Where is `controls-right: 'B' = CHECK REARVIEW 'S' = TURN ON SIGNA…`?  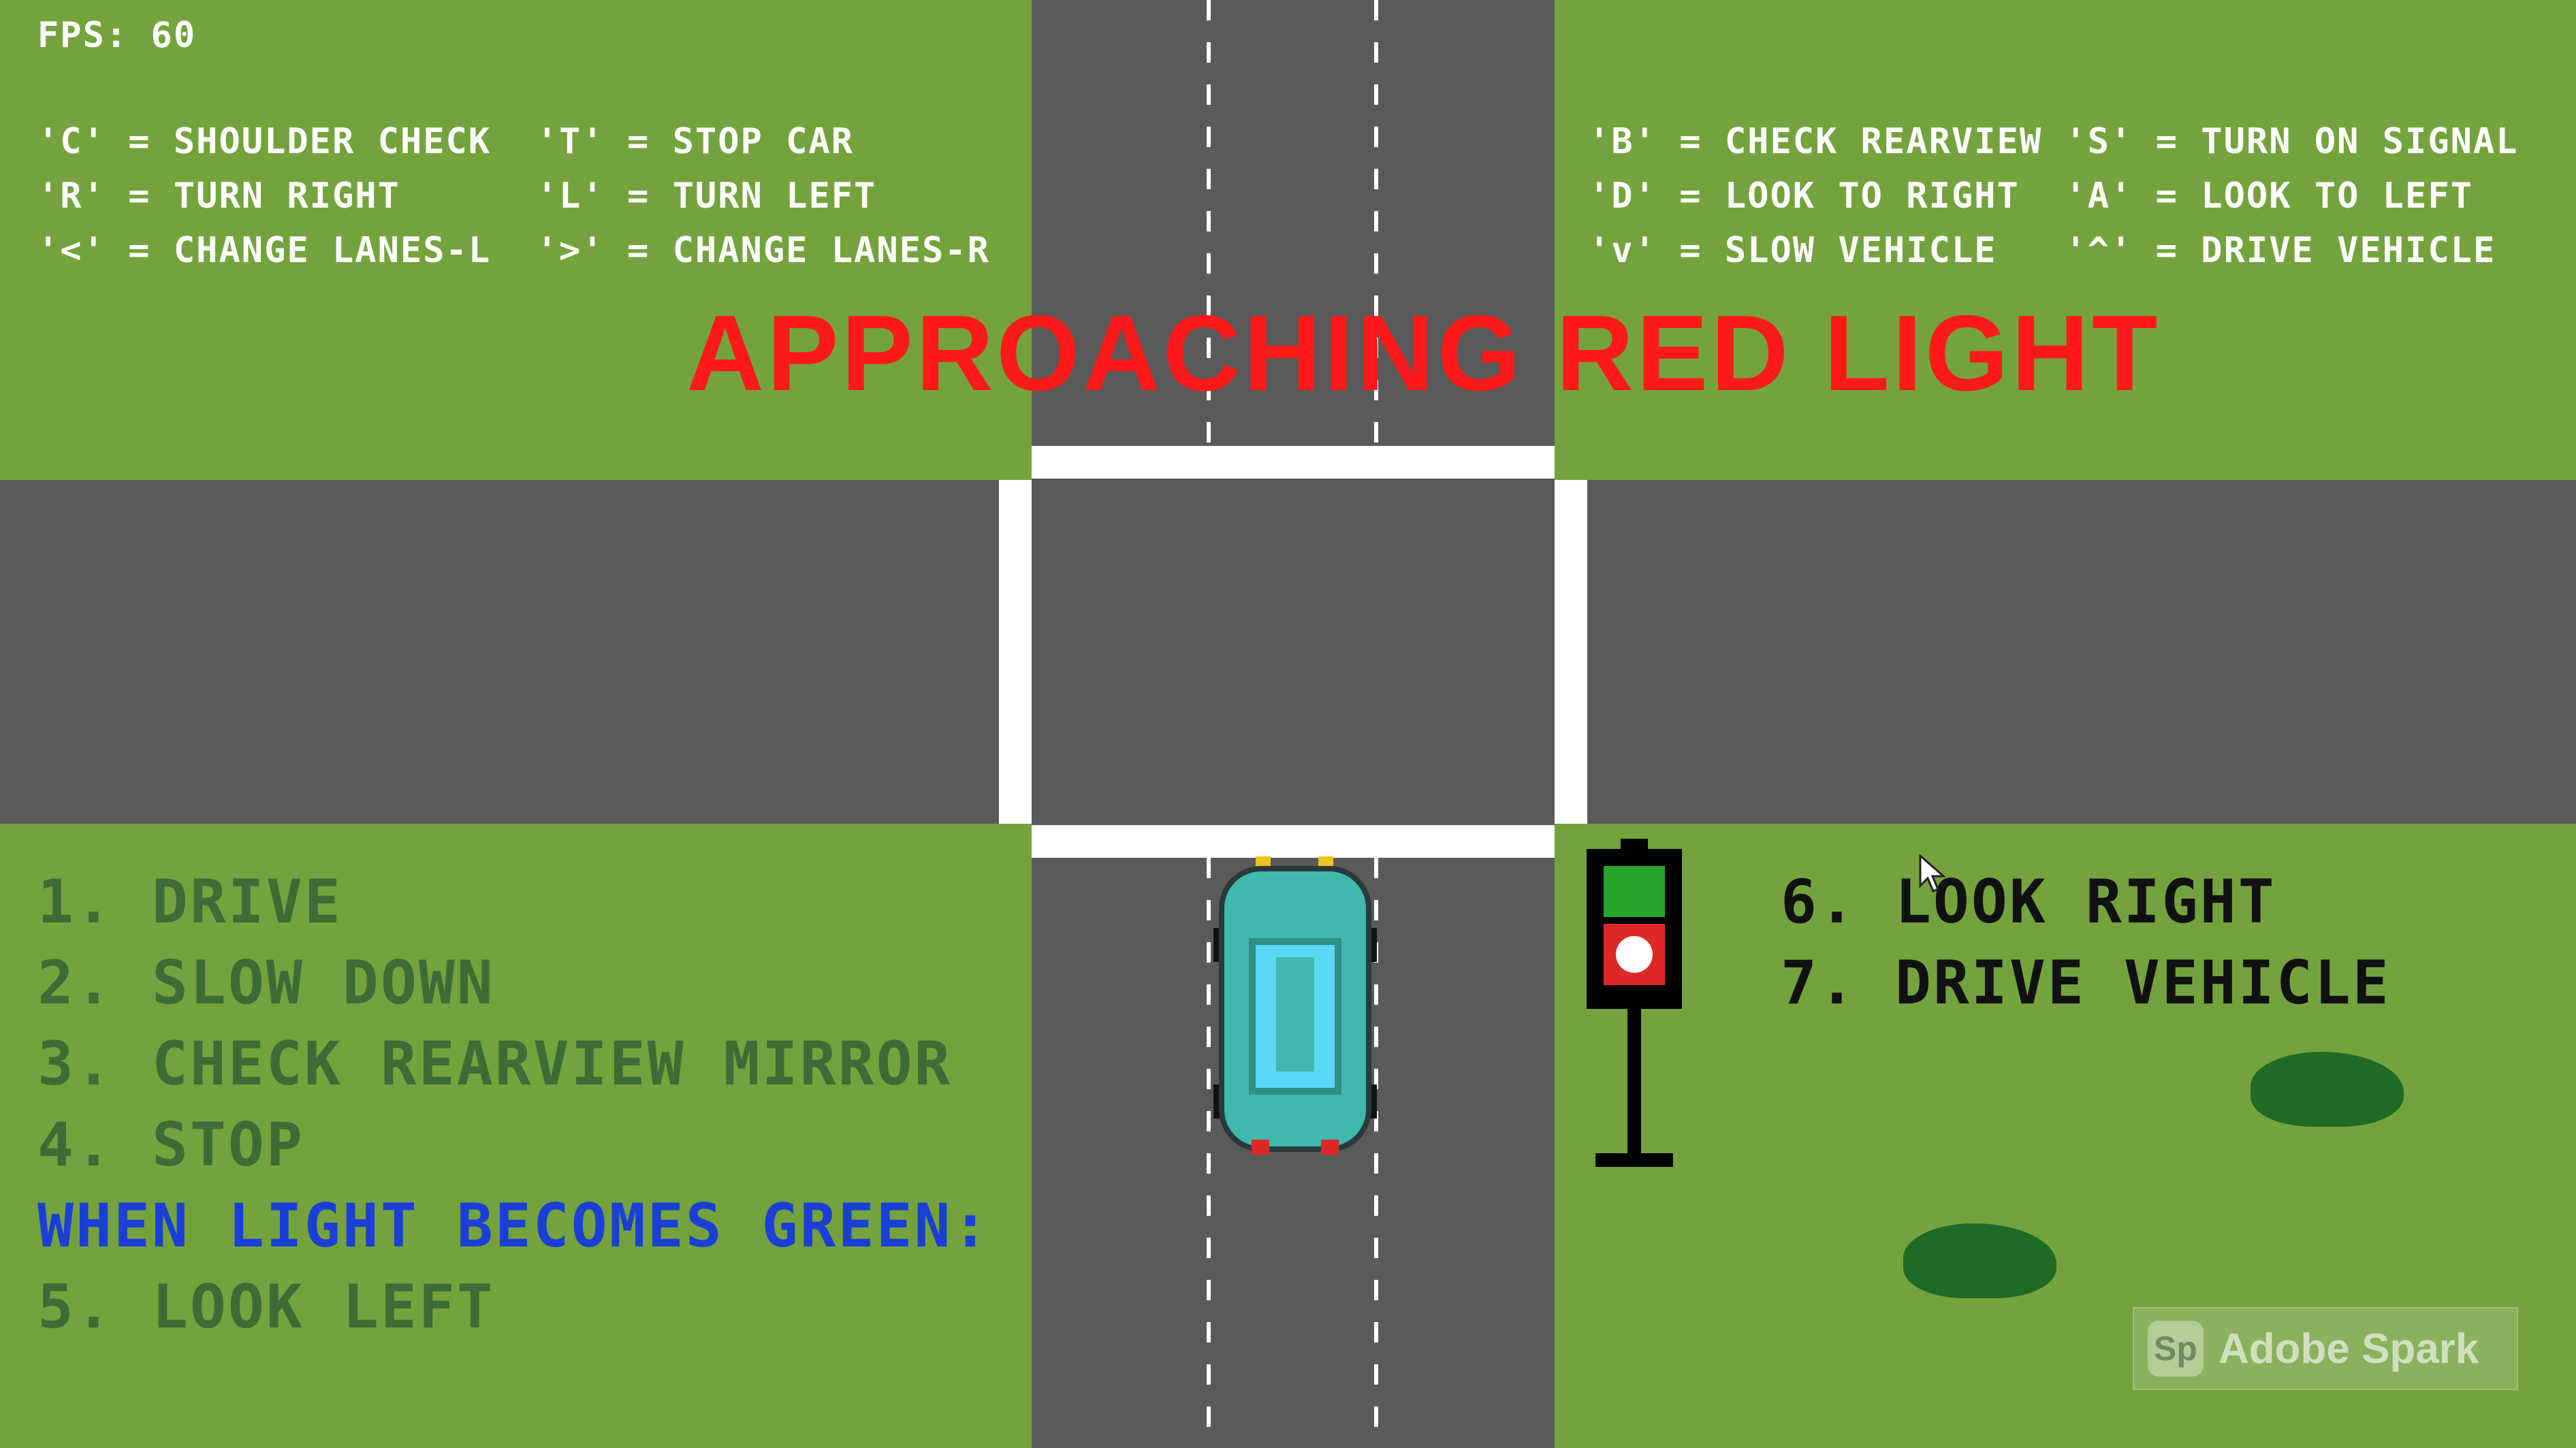 controls-right: 'B' = CHECK REARVIEW 'S' = TURN ON SIGNA… is located at coordinates (2054, 203).